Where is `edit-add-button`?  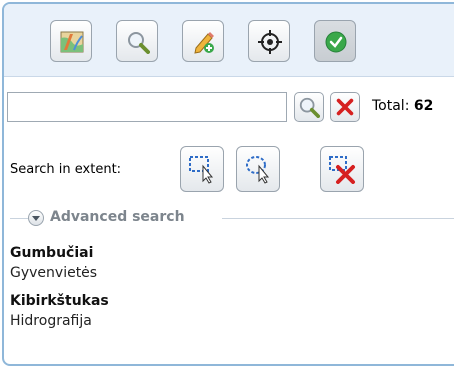 edit-add-button is located at coordinates (203, 41).